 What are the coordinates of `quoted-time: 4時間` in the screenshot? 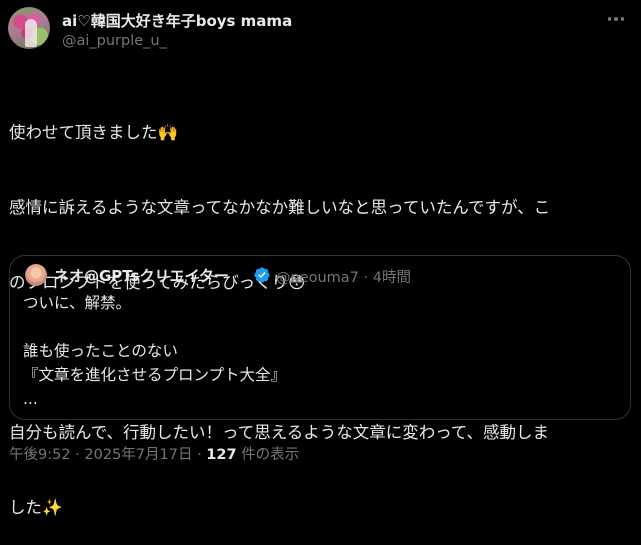 It's located at (392, 278).